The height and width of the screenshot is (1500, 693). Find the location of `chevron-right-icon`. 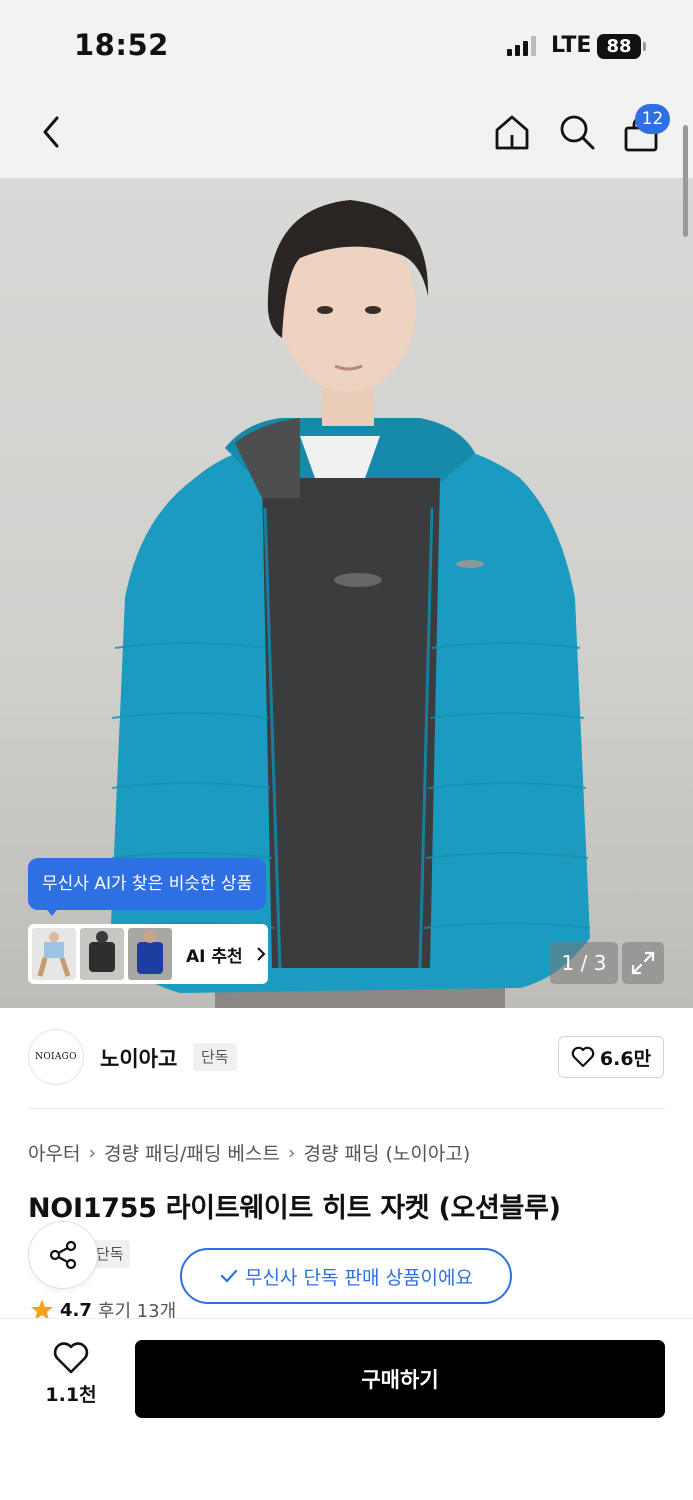

chevron-right-icon is located at coordinates (261, 954).